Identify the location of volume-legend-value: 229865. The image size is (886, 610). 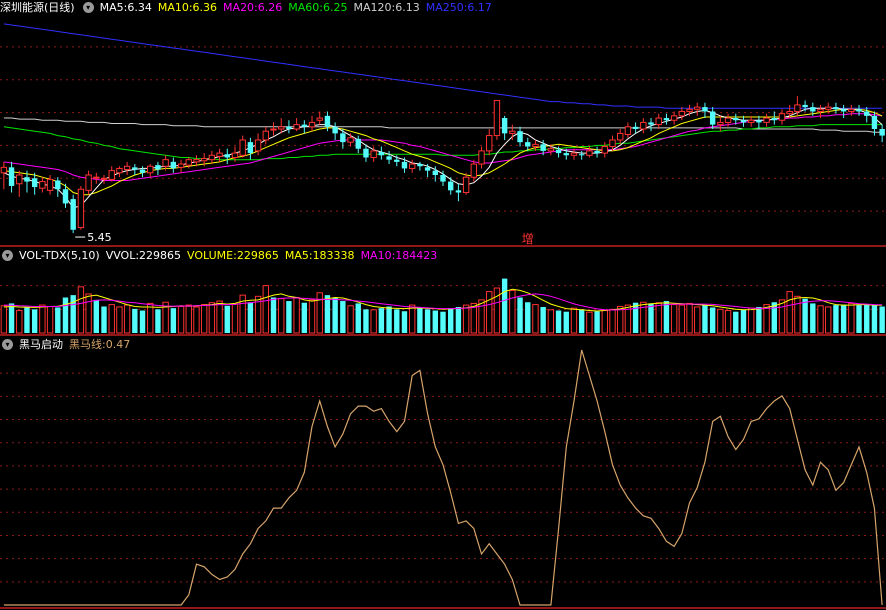
(257, 255).